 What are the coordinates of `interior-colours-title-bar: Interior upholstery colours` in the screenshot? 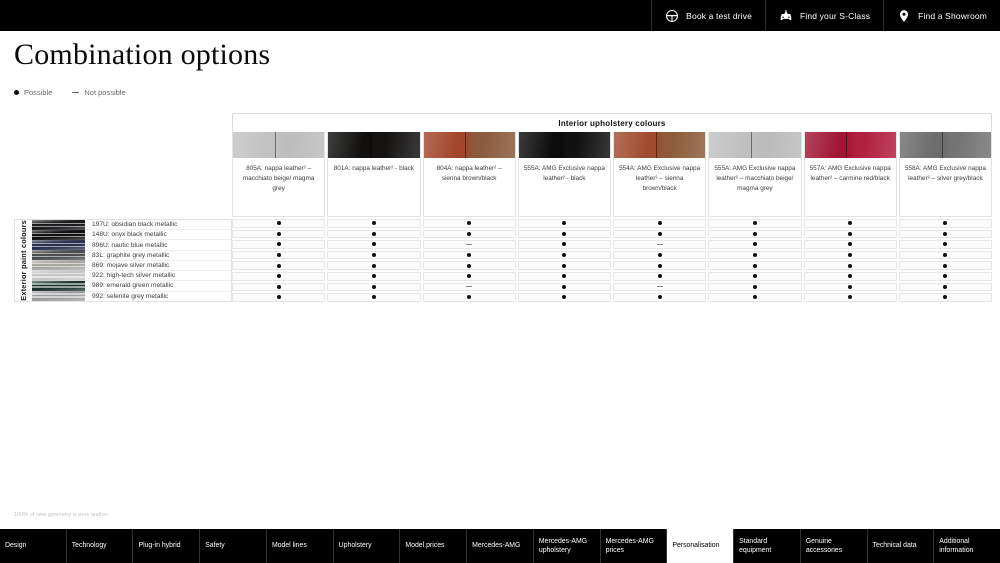 It's located at (612, 122).